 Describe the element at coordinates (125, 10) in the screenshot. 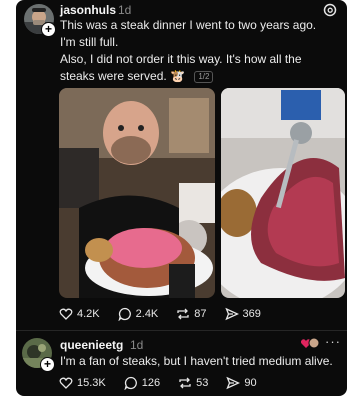

I see `post-time: 1d` at that location.